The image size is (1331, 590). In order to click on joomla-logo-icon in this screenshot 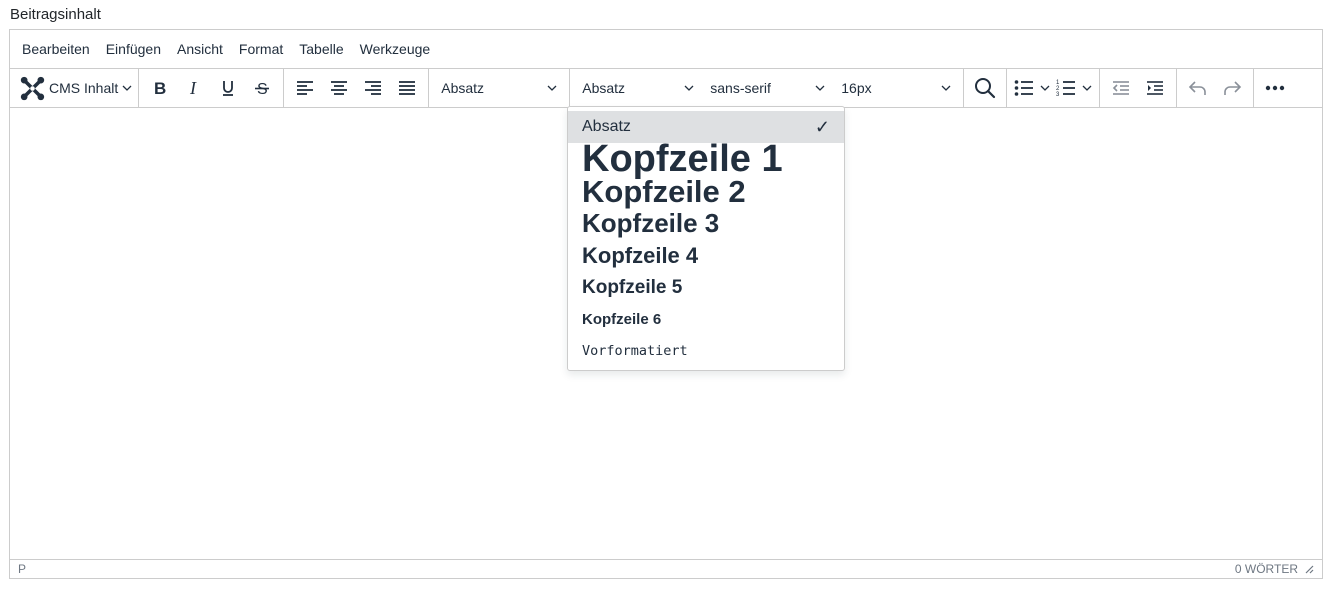, I will do `click(32, 88)`.